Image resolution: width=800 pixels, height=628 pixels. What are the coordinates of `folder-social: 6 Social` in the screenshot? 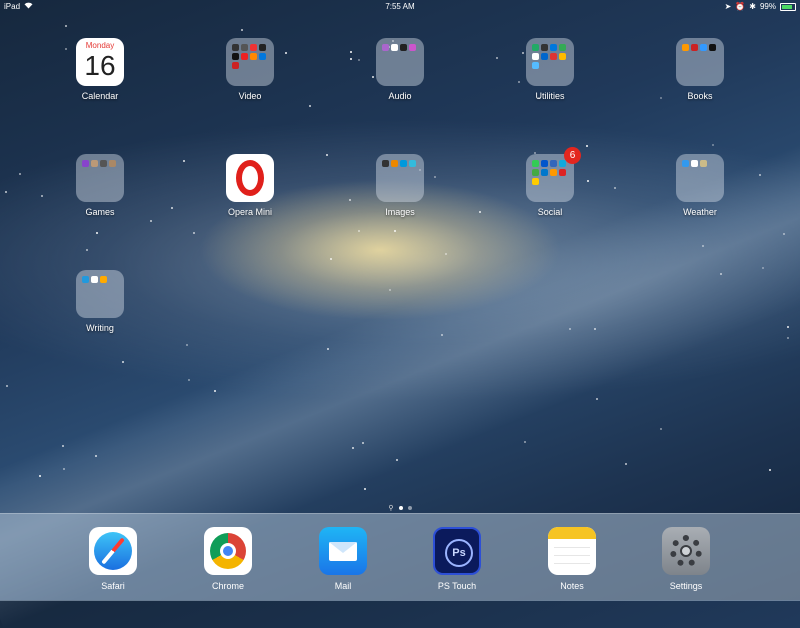 It's located at (550, 182).